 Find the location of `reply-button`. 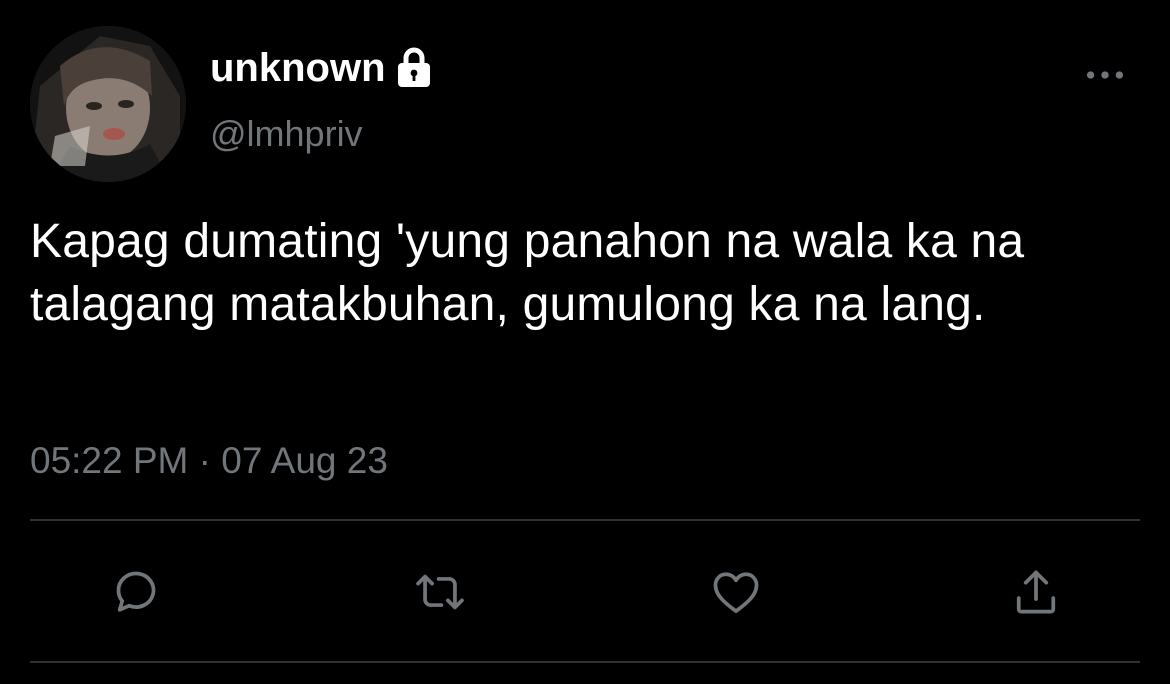

reply-button is located at coordinates (136, 592).